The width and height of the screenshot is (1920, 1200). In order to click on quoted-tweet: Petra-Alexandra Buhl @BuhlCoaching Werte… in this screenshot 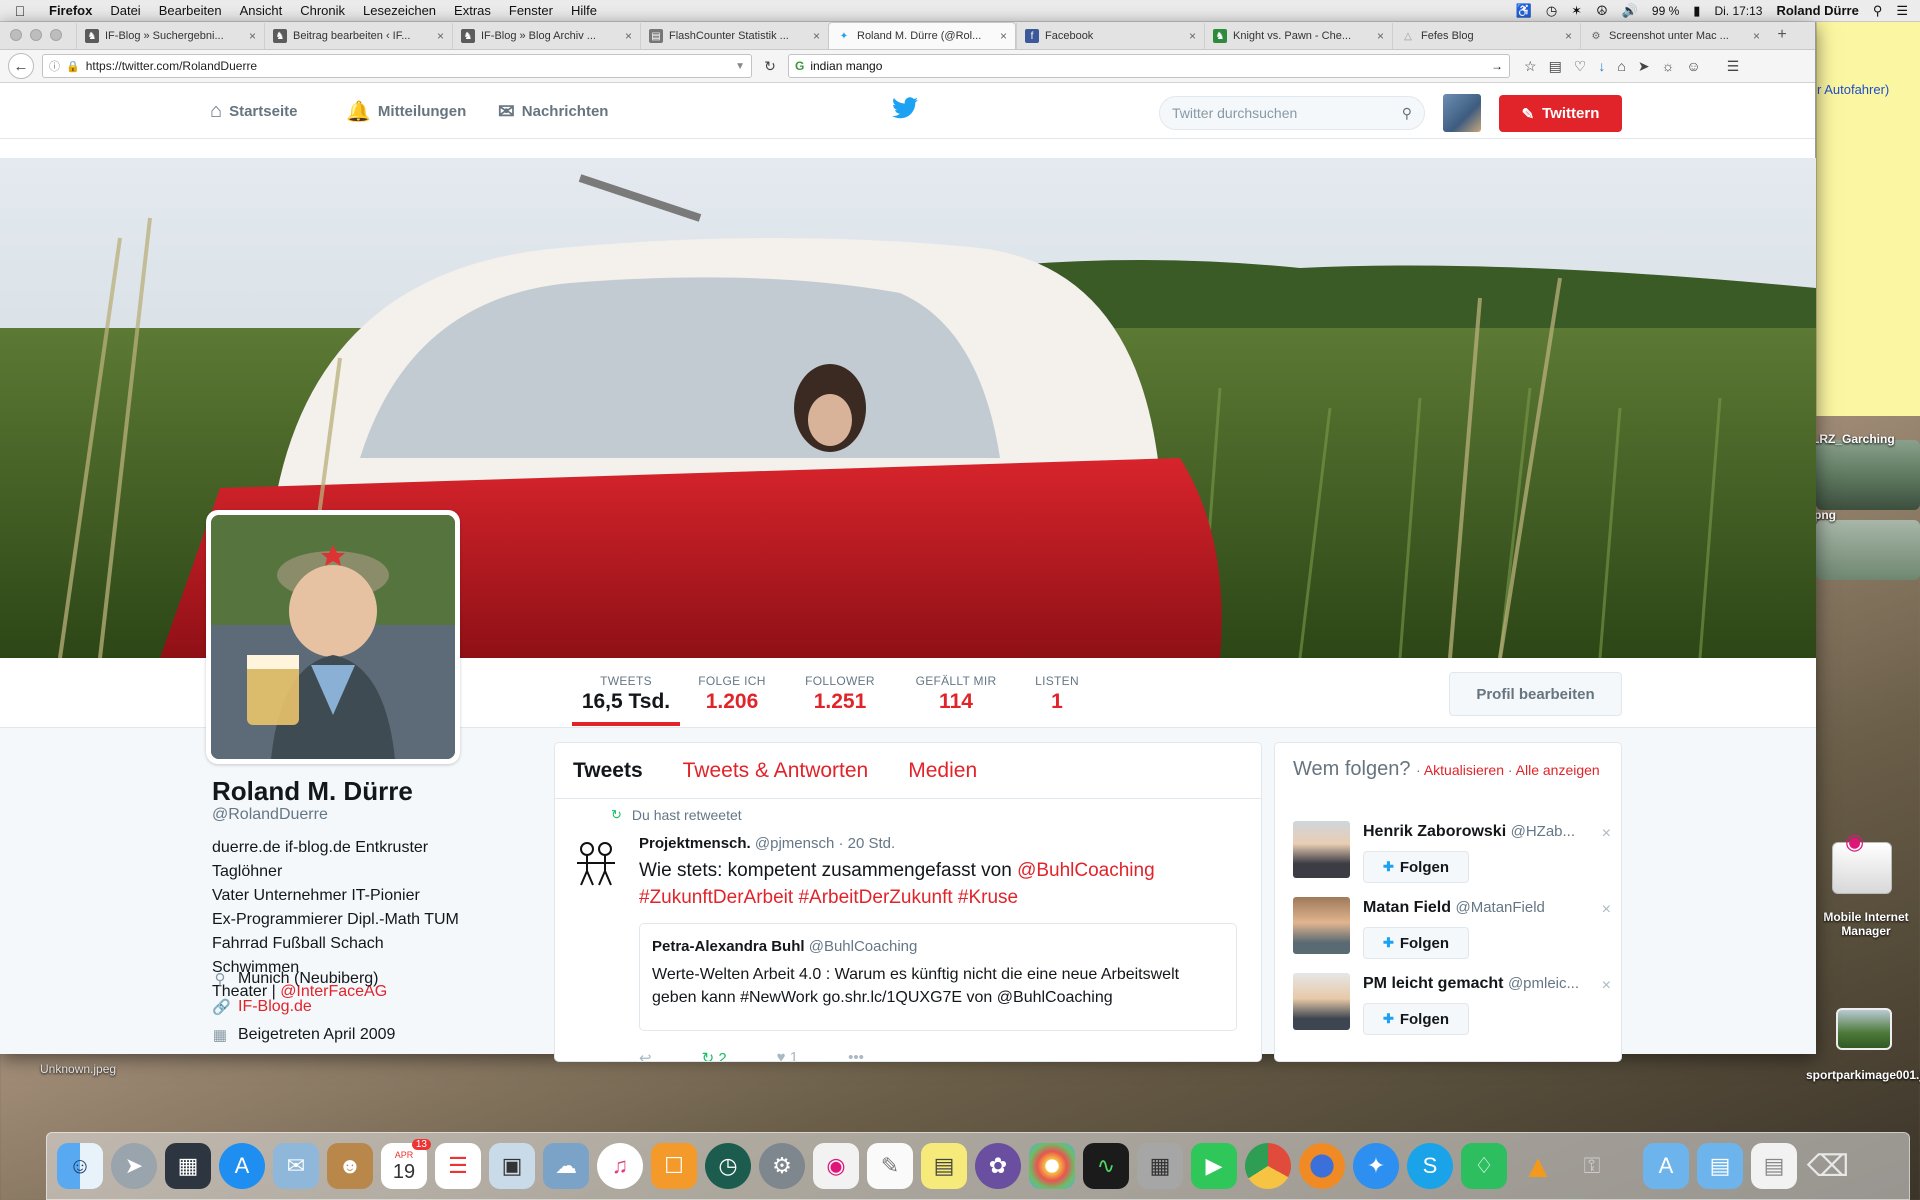, I will do `click(938, 977)`.